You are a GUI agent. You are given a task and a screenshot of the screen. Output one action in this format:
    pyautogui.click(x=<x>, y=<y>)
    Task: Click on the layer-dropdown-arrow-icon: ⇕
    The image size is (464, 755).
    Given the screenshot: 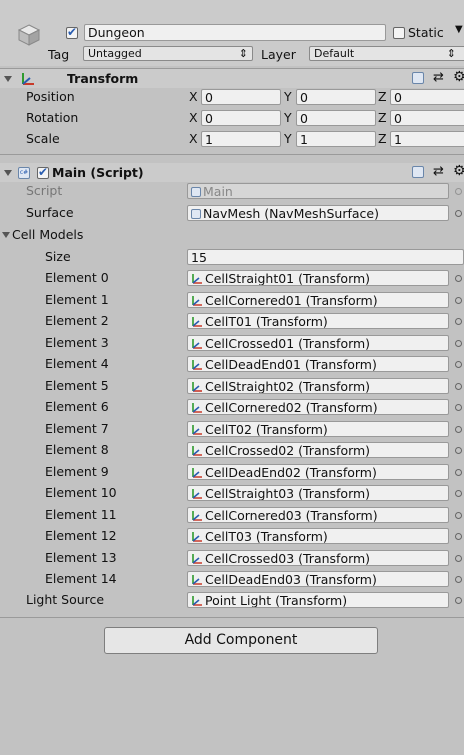 What is the action you would take?
    pyautogui.click(x=451, y=53)
    